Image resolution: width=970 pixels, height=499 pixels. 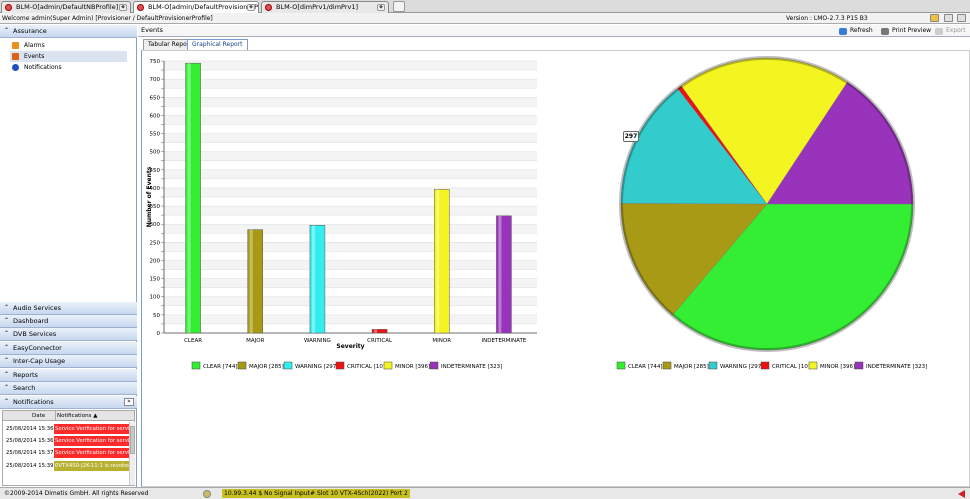 I want to click on new-tab-icon, so click(x=399, y=6).